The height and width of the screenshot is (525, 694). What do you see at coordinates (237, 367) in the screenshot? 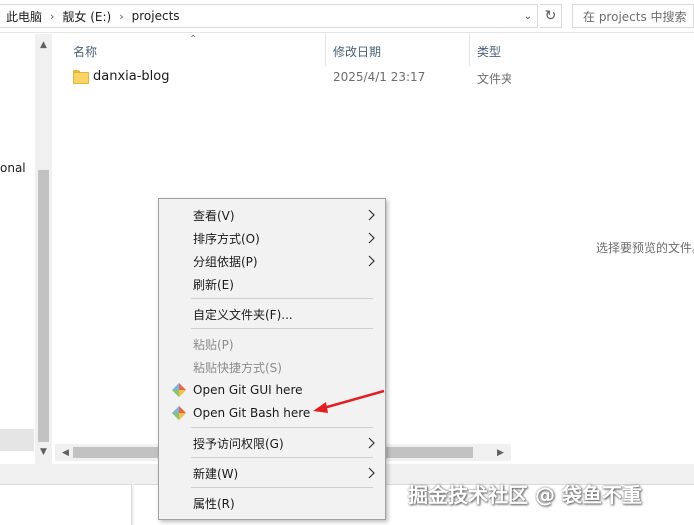
I see `menu-item-label: 粘贴快捷方式(S)` at bounding box center [237, 367].